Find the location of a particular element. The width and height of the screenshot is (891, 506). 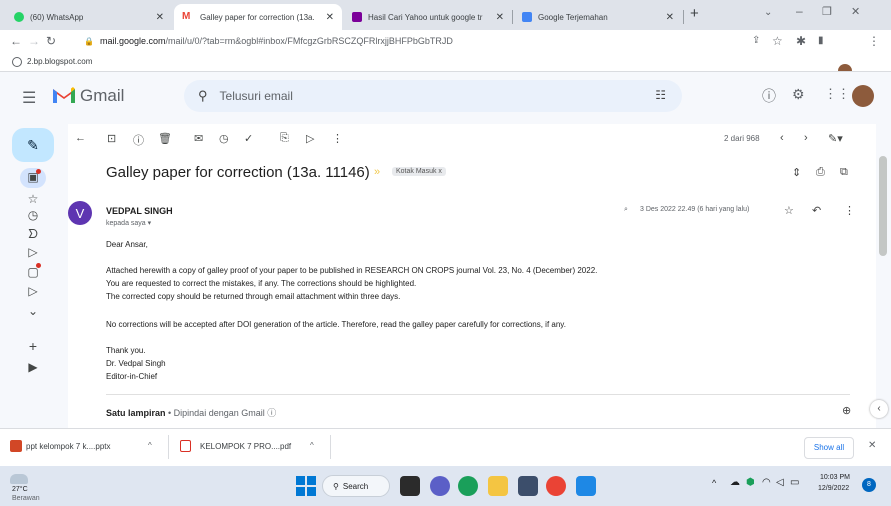

side-panel-toggle-icon: ‹ is located at coordinates (879, 409).